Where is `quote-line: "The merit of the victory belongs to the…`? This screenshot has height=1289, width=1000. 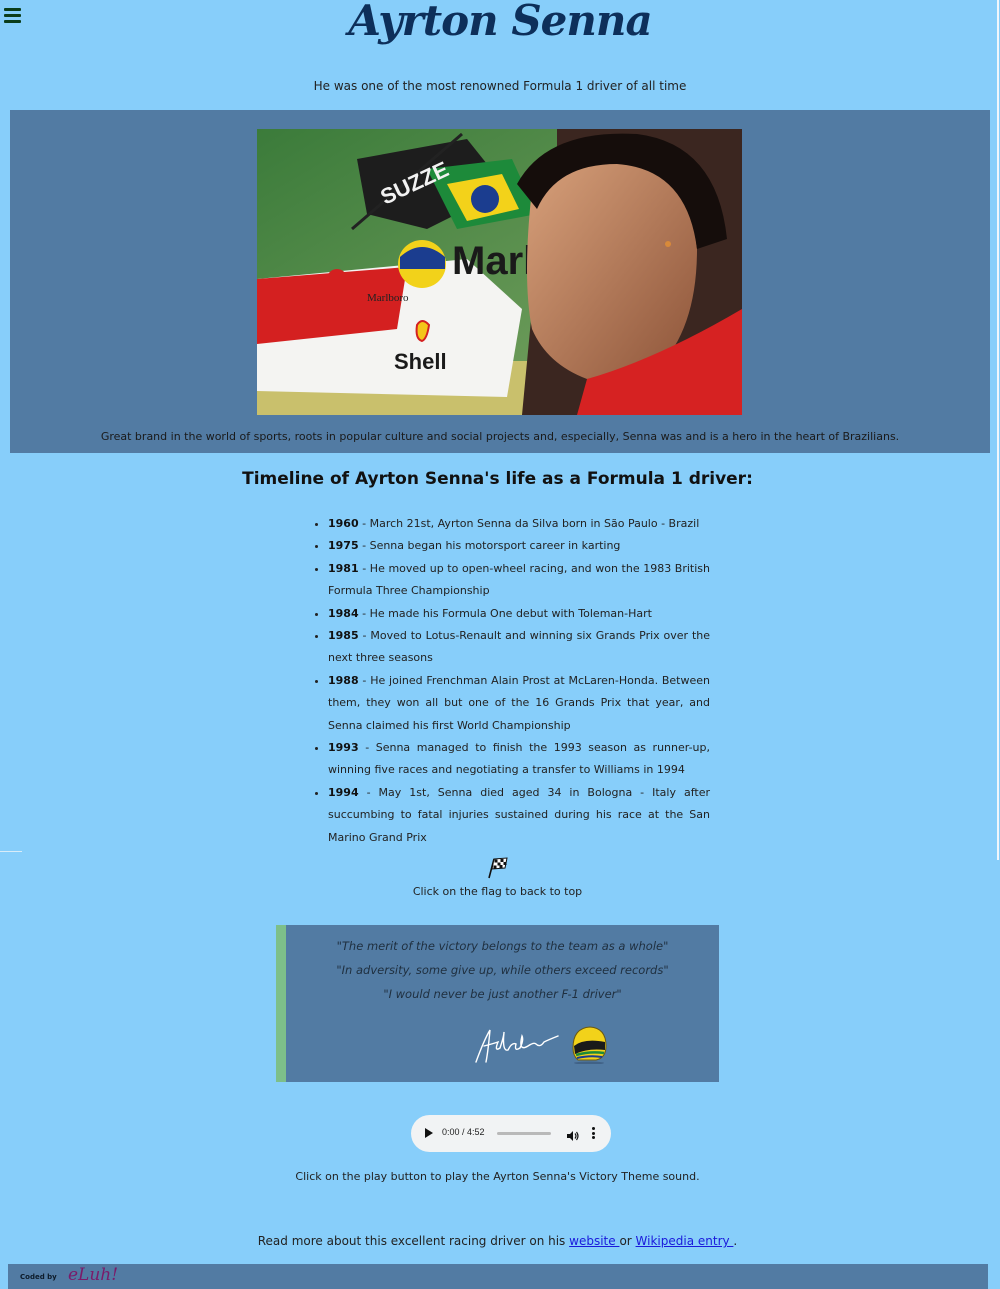 quote-line: "The merit of the victory belongs to the… is located at coordinates (502, 946).